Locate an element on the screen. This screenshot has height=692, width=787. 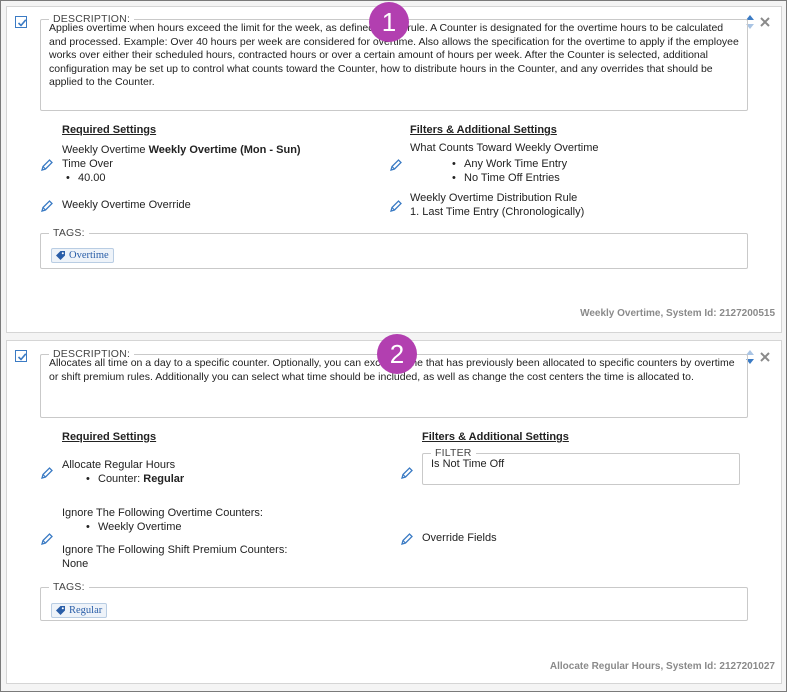
distribution-title: Weekly Overtime Distribution Rule is located at coordinates (494, 198).